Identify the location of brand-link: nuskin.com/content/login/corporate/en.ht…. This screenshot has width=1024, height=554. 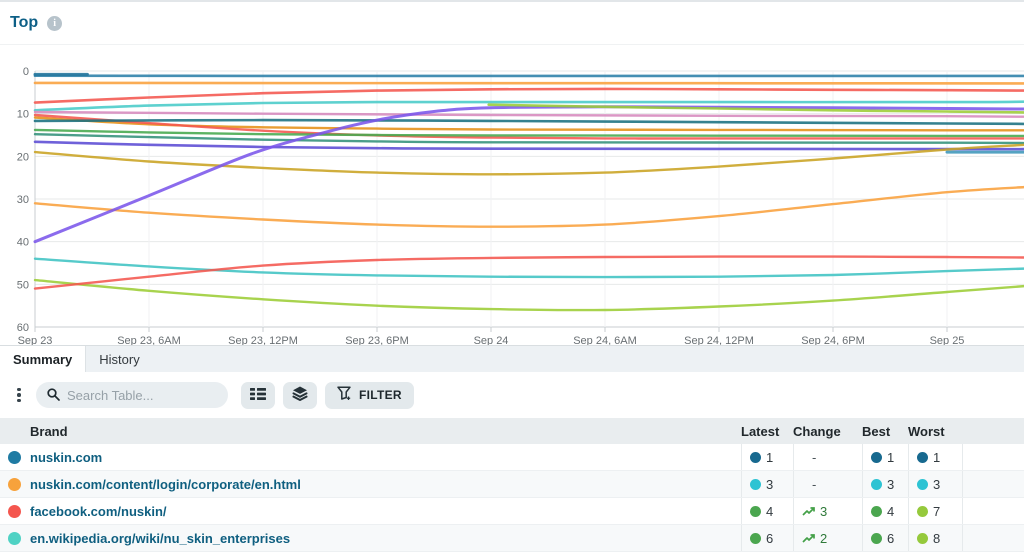
(165, 484).